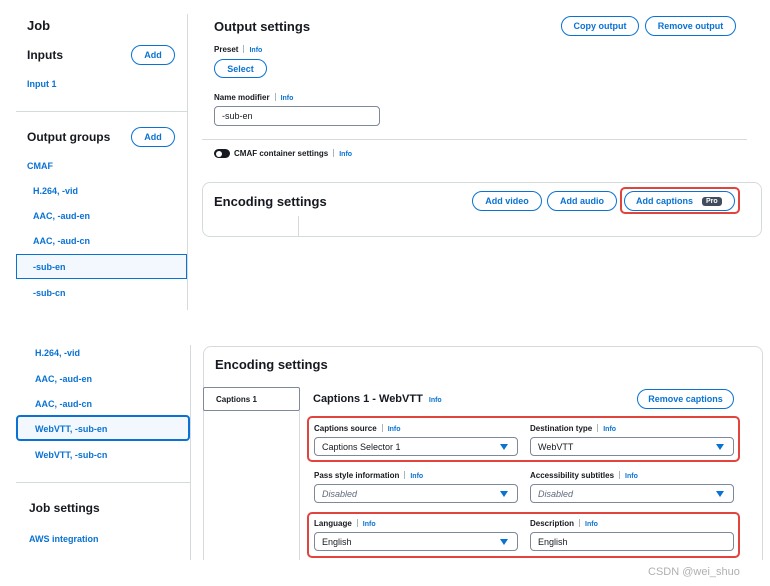 This screenshot has height=586, width=770. What do you see at coordinates (416, 446) in the screenshot?
I see `captions-source-select: Captions Selector 1` at bounding box center [416, 446].